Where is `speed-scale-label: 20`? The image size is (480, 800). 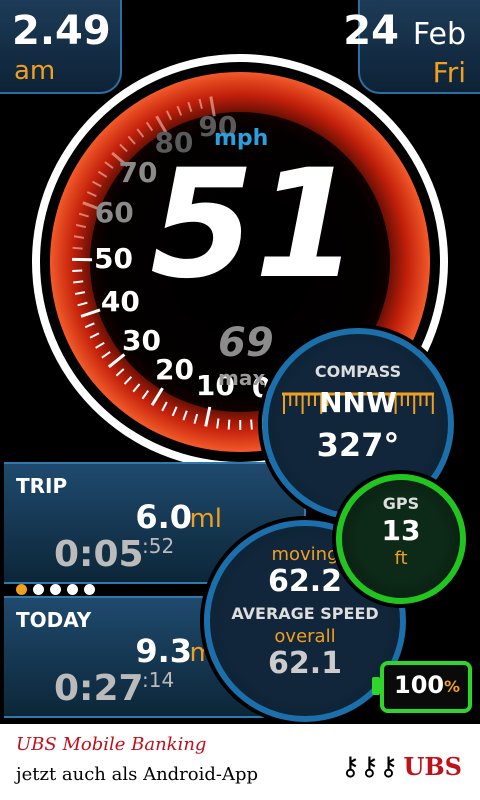
speed-scale-label: 20 is located at coordinates (174, 370).